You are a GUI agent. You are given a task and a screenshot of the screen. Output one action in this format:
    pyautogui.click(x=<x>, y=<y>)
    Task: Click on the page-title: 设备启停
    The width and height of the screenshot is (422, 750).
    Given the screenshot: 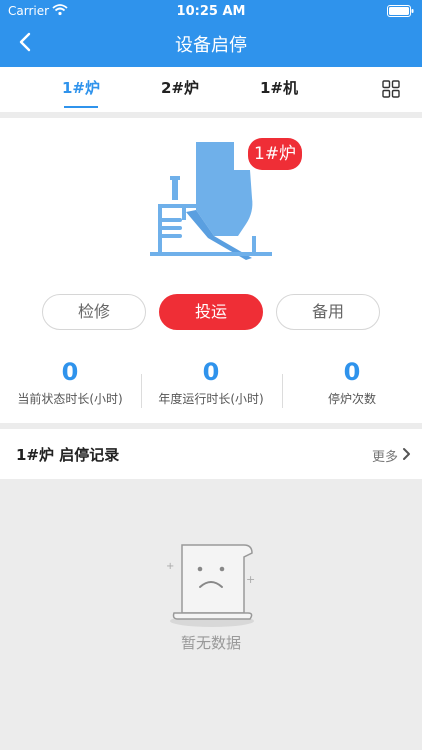 What is the action you would take?
    pyautogui.click(x=211, y=45)
    